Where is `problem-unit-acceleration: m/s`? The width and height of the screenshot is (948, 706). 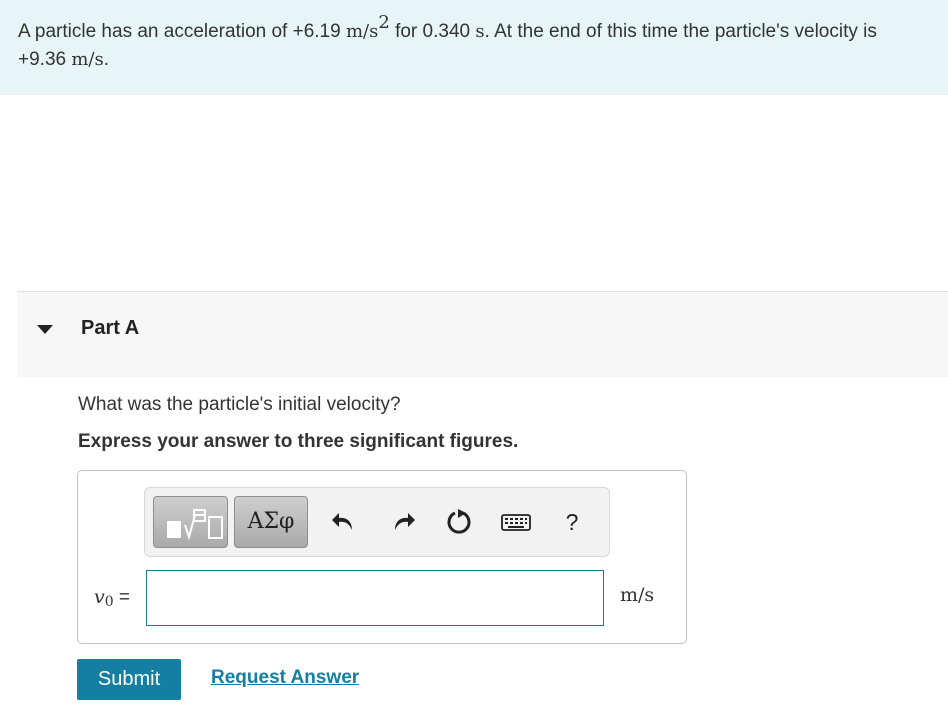 problem-unit-acceleration: m/s is located at coordinates (362, 31).